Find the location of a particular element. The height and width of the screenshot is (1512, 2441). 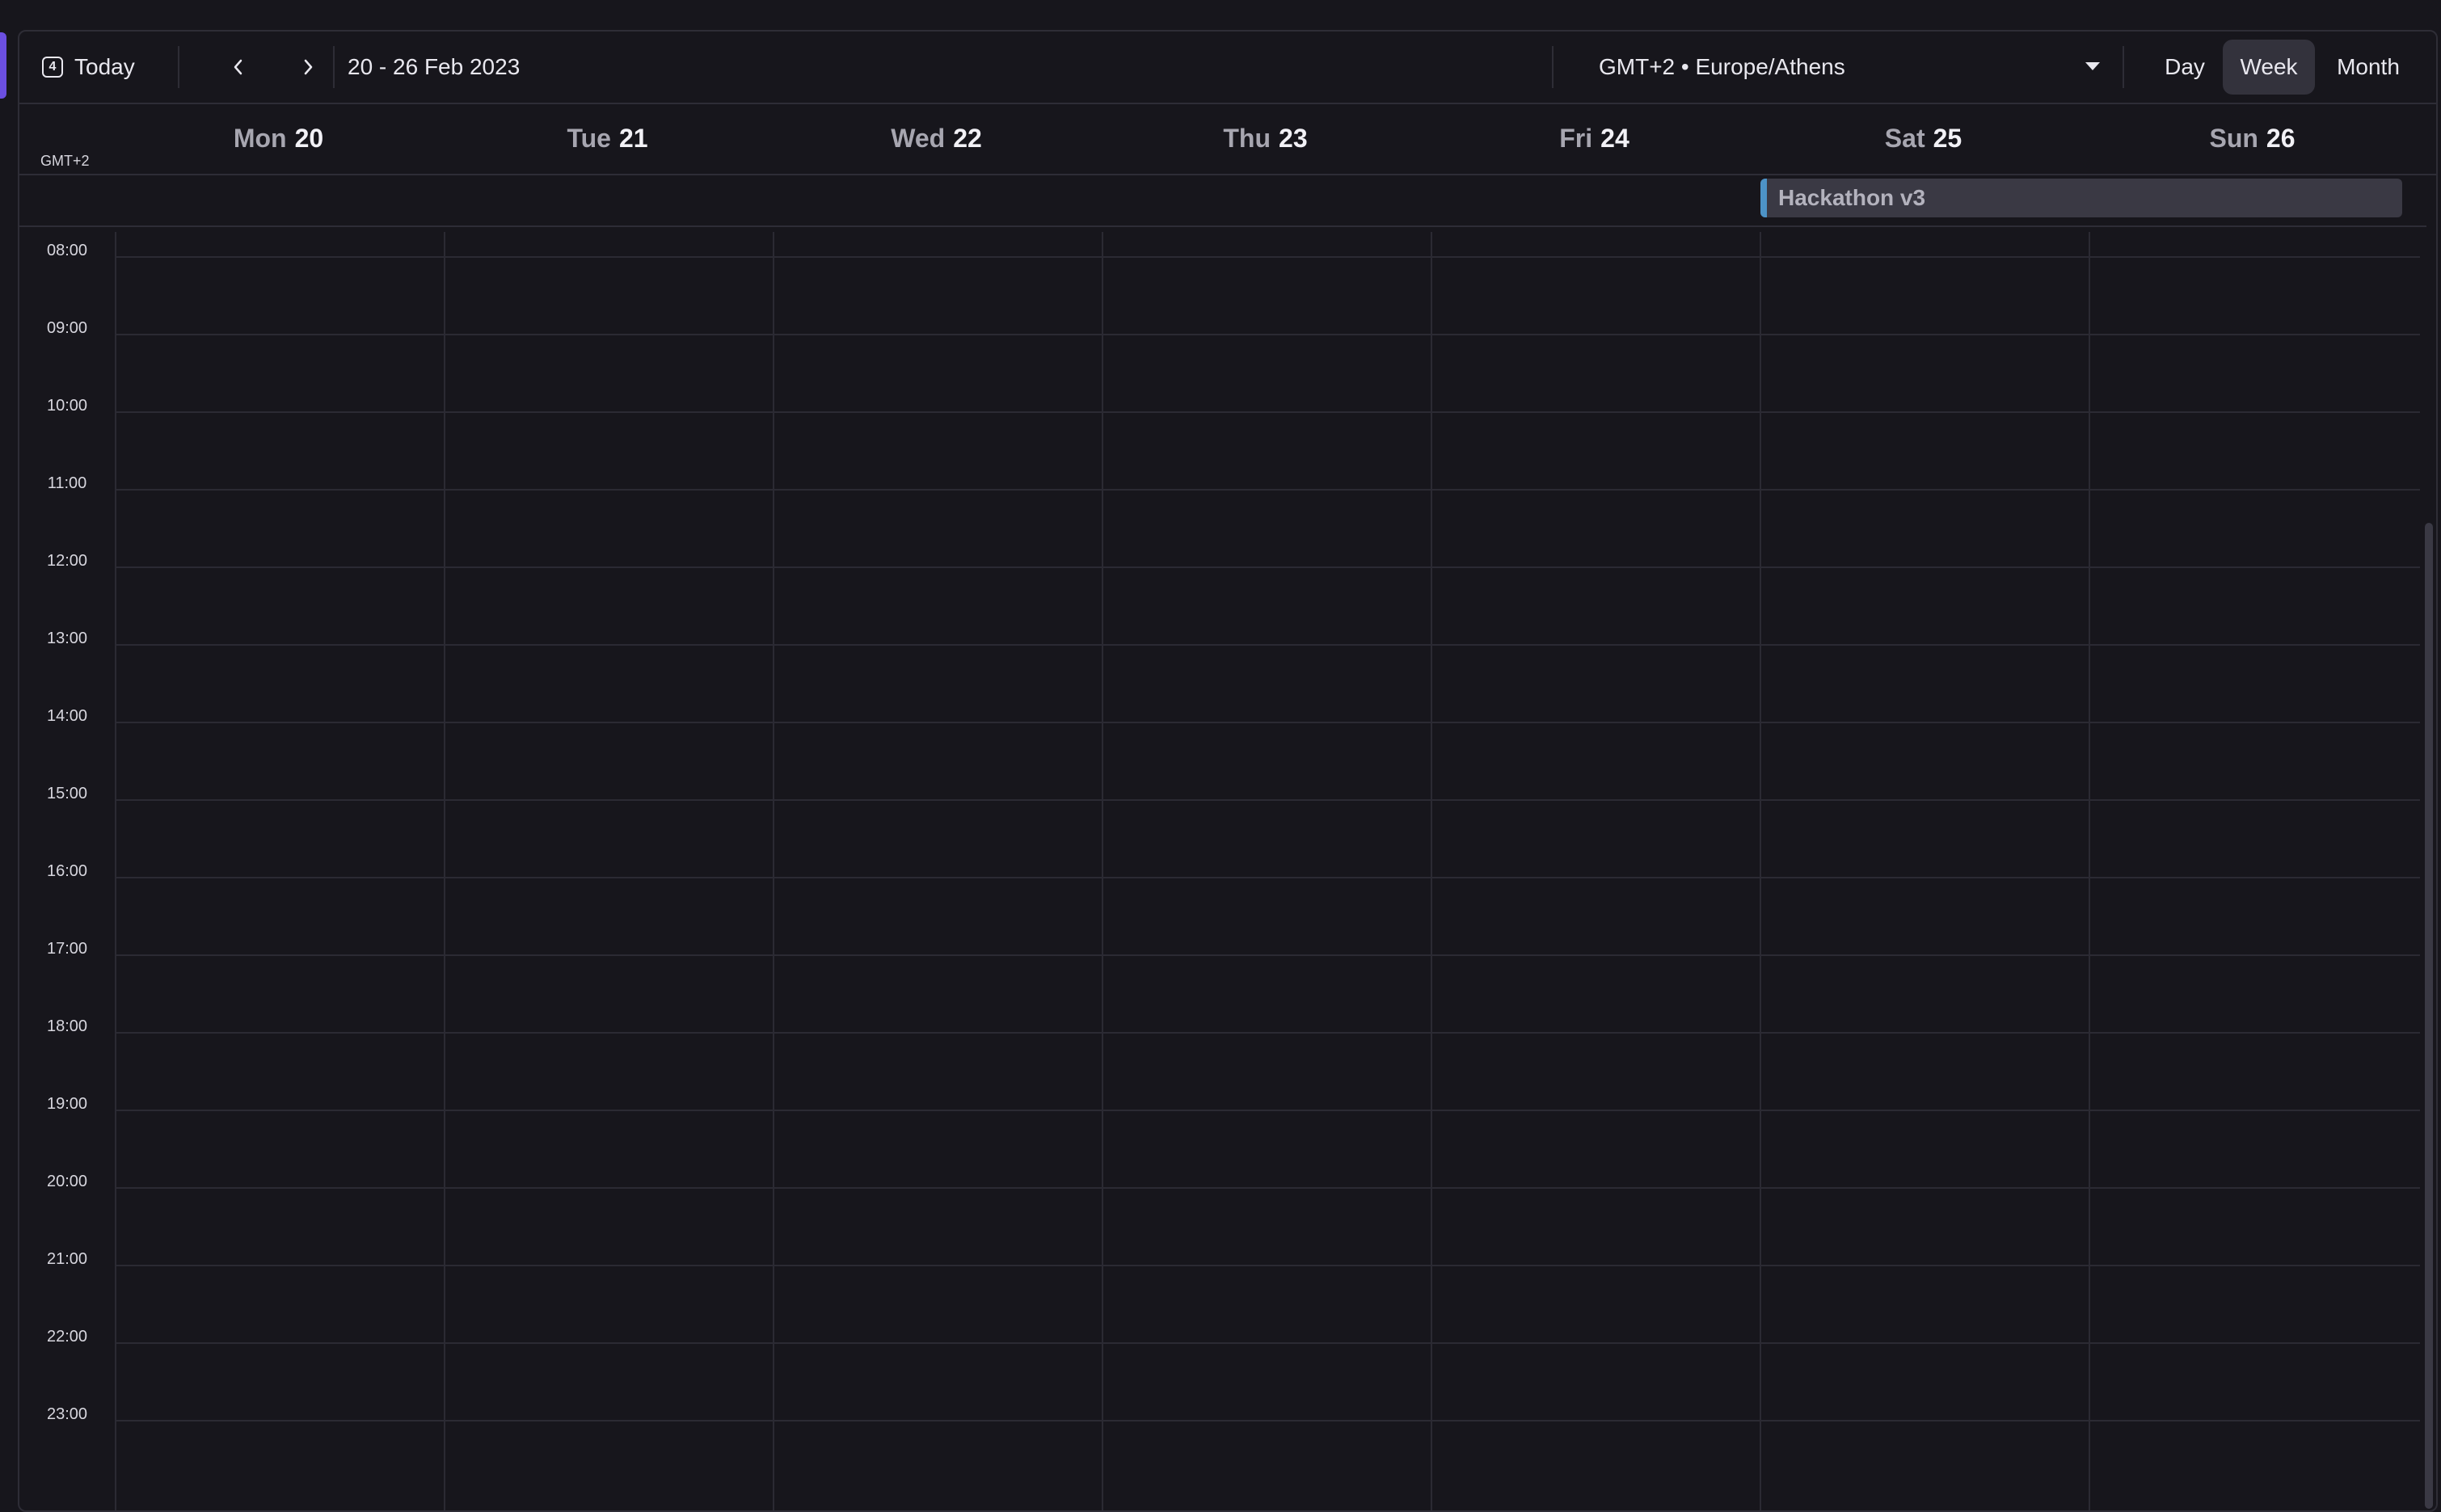

day-header-wed: Wed 22 is located at coordinates (937, 138).